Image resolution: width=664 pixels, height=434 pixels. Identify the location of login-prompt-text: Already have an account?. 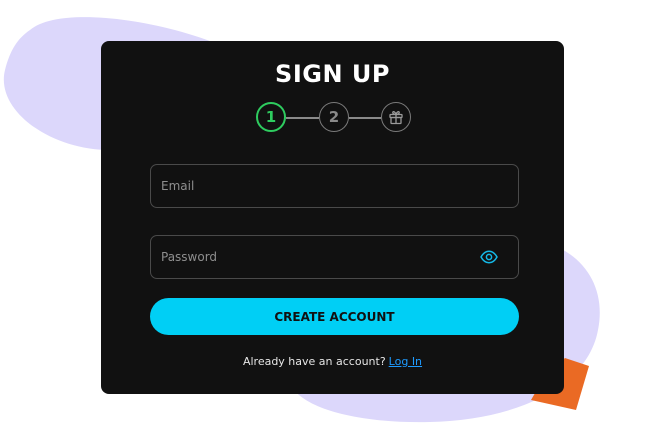
(314, 361).